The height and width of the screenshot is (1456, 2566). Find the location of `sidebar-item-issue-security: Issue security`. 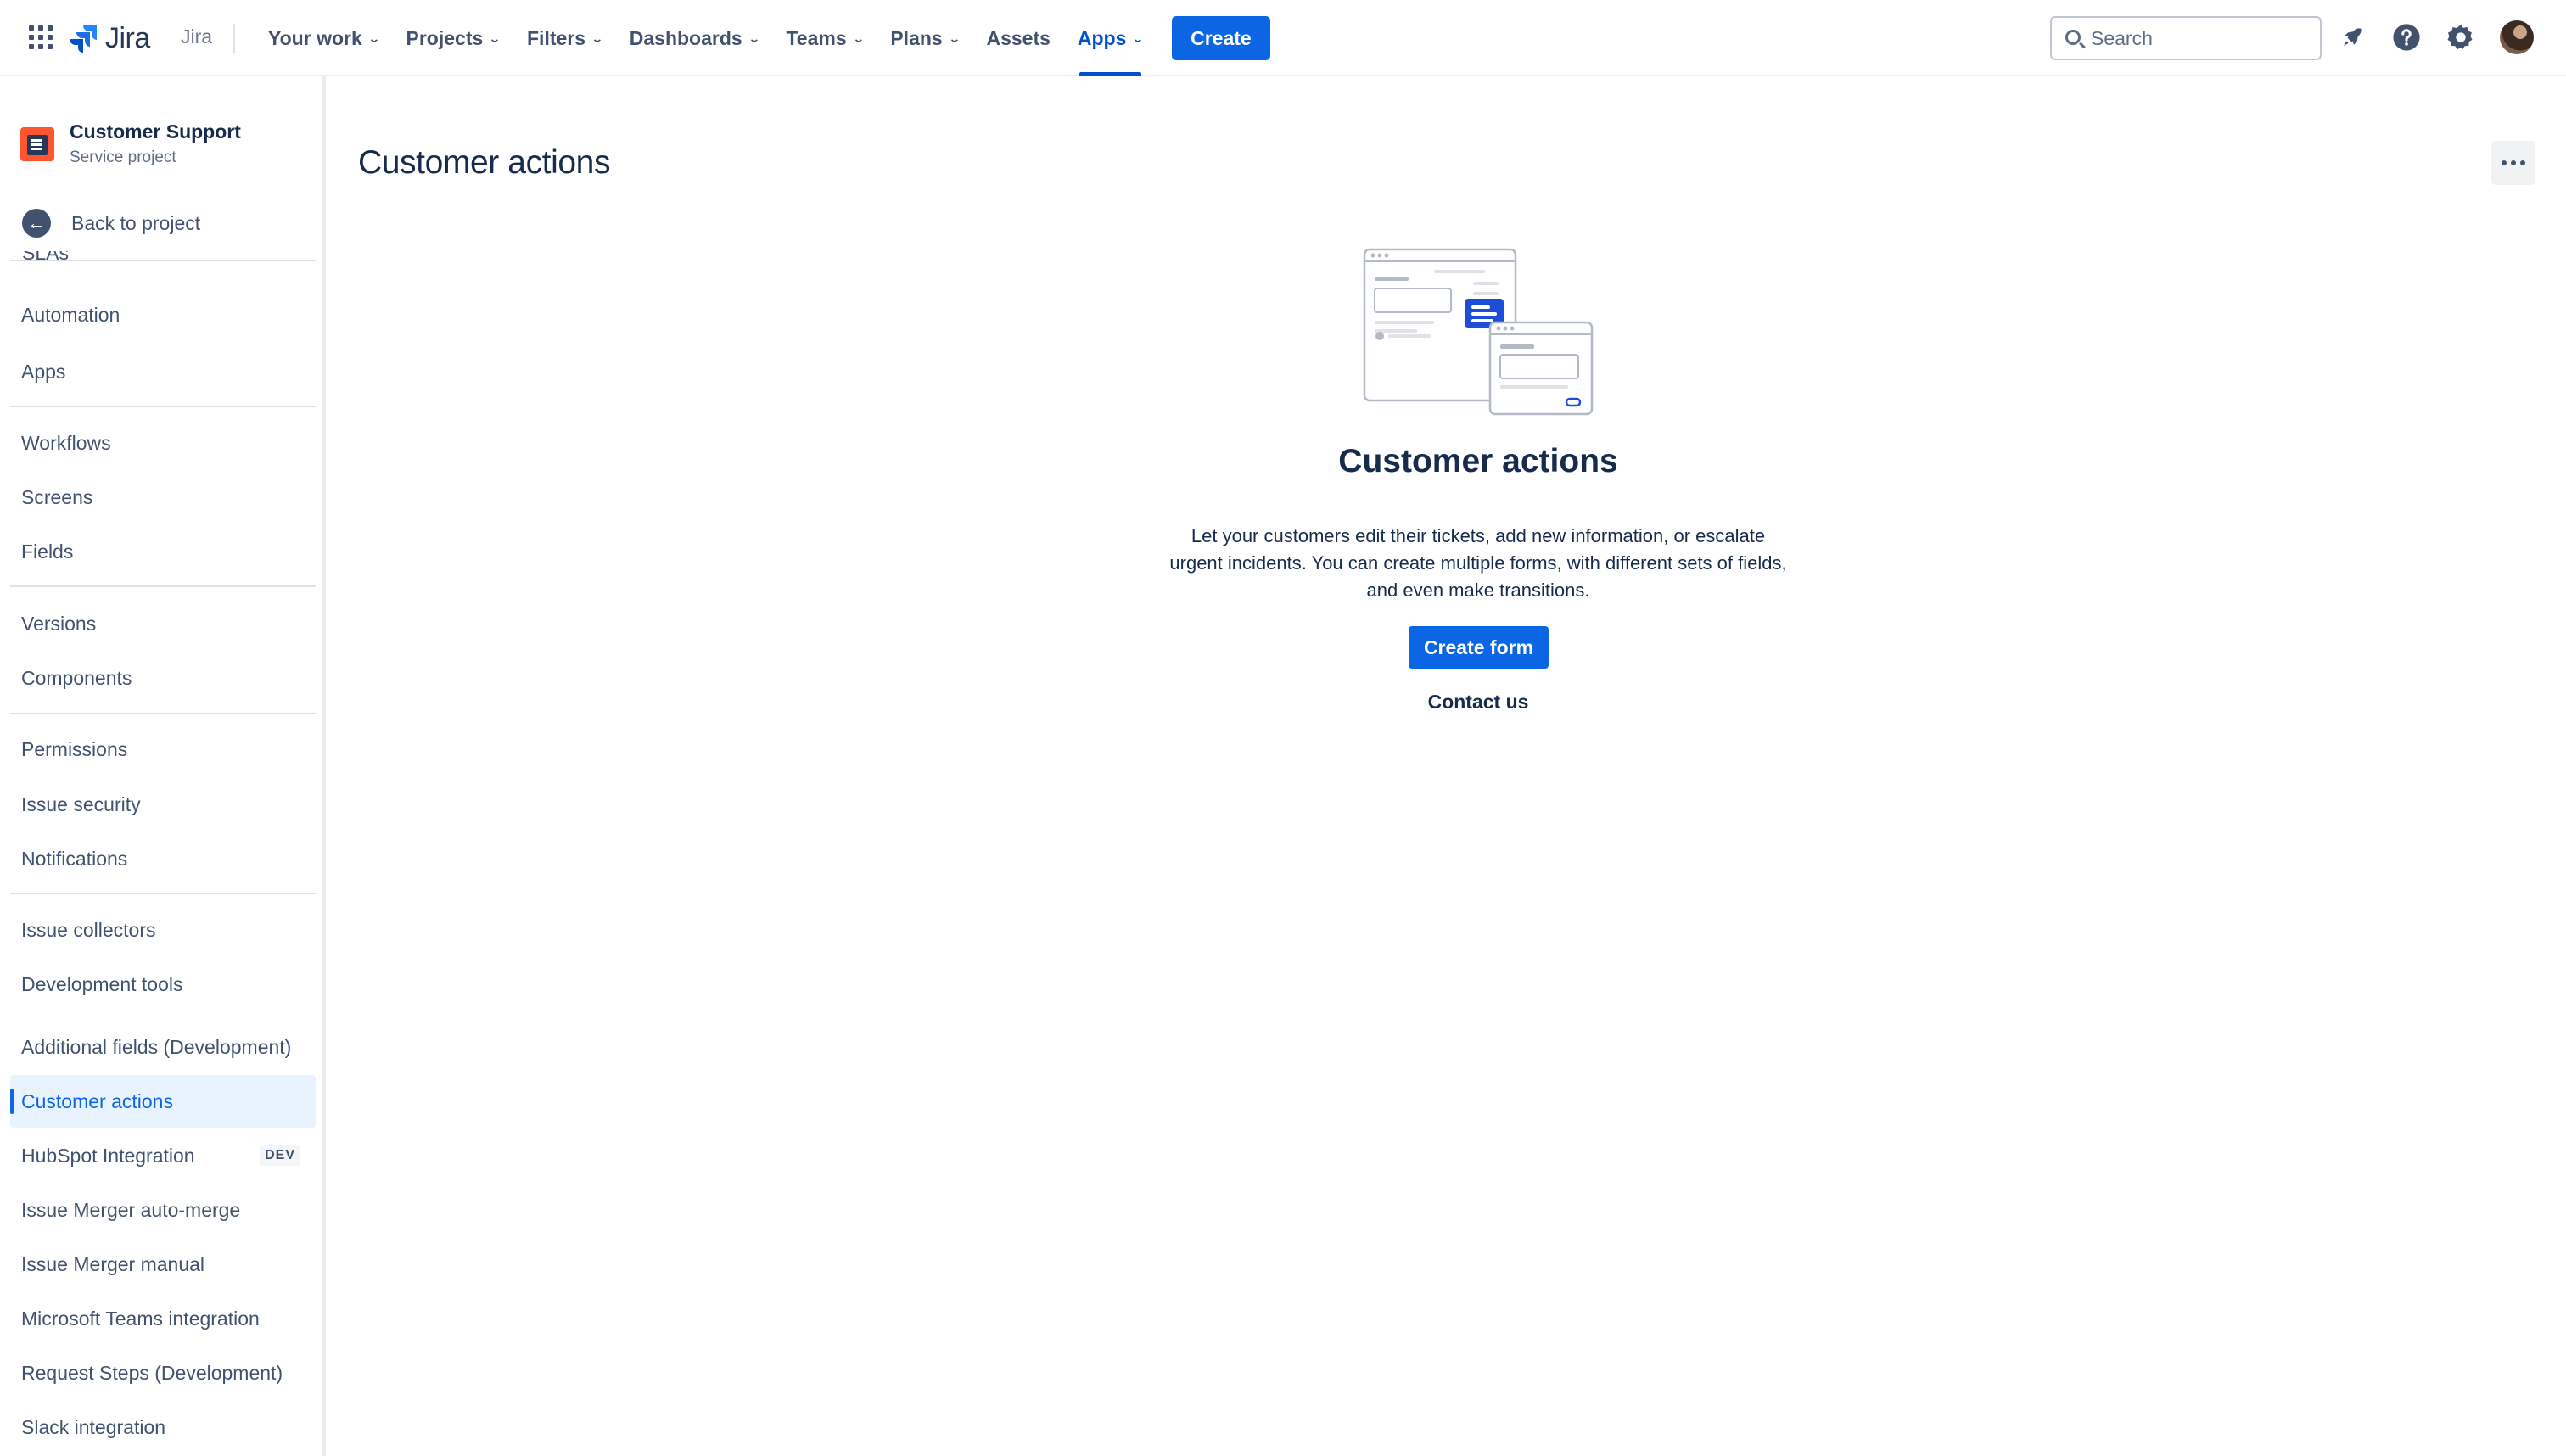

sidebar-item-issue-security: Issue security is located at coordinates (163, 805).